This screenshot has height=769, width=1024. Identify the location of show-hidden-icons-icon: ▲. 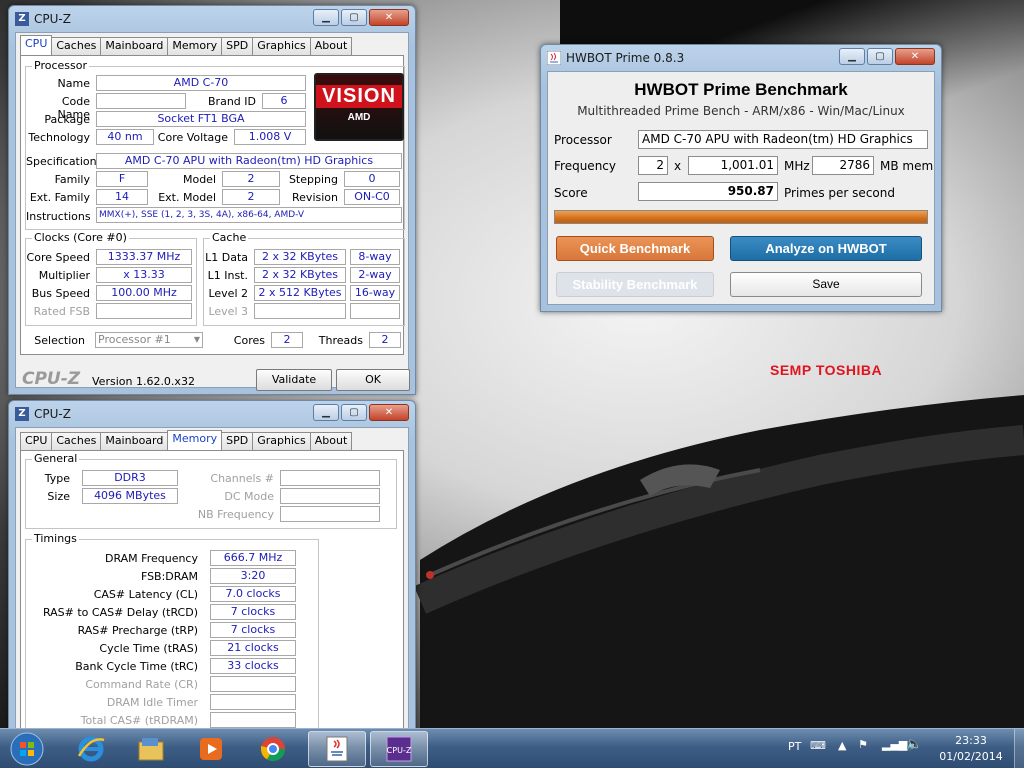
(842, 745).